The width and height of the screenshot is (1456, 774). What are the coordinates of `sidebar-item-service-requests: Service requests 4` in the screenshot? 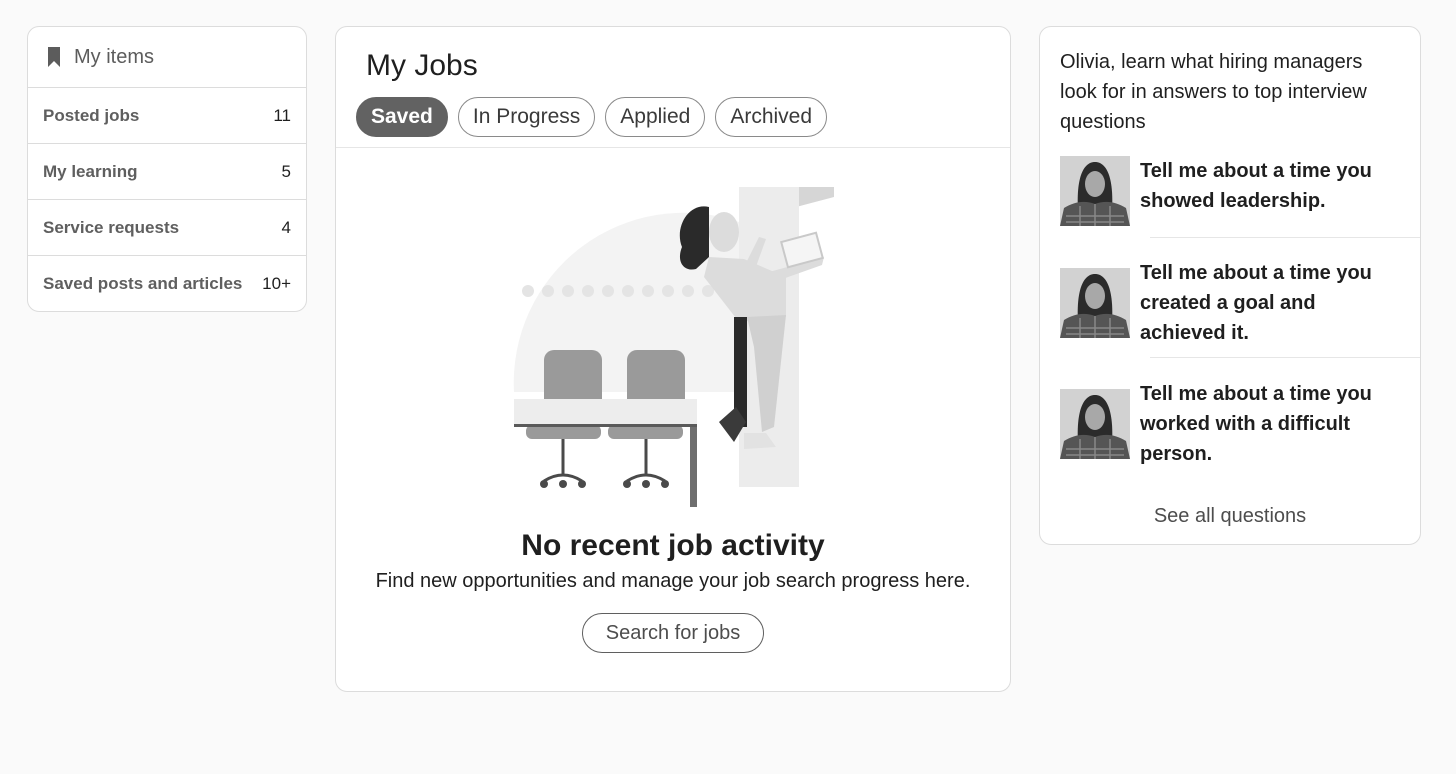 It's located at (167, 228).